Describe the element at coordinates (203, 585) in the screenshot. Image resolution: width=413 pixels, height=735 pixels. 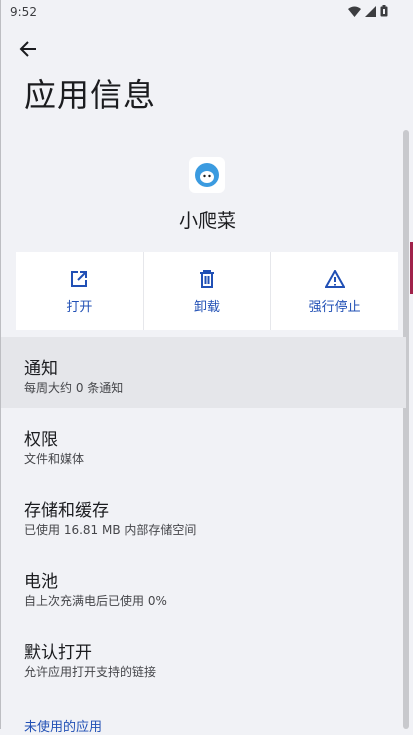
I see `battery-setting: 电池 自上次充满电后已使用 0%` at that location.